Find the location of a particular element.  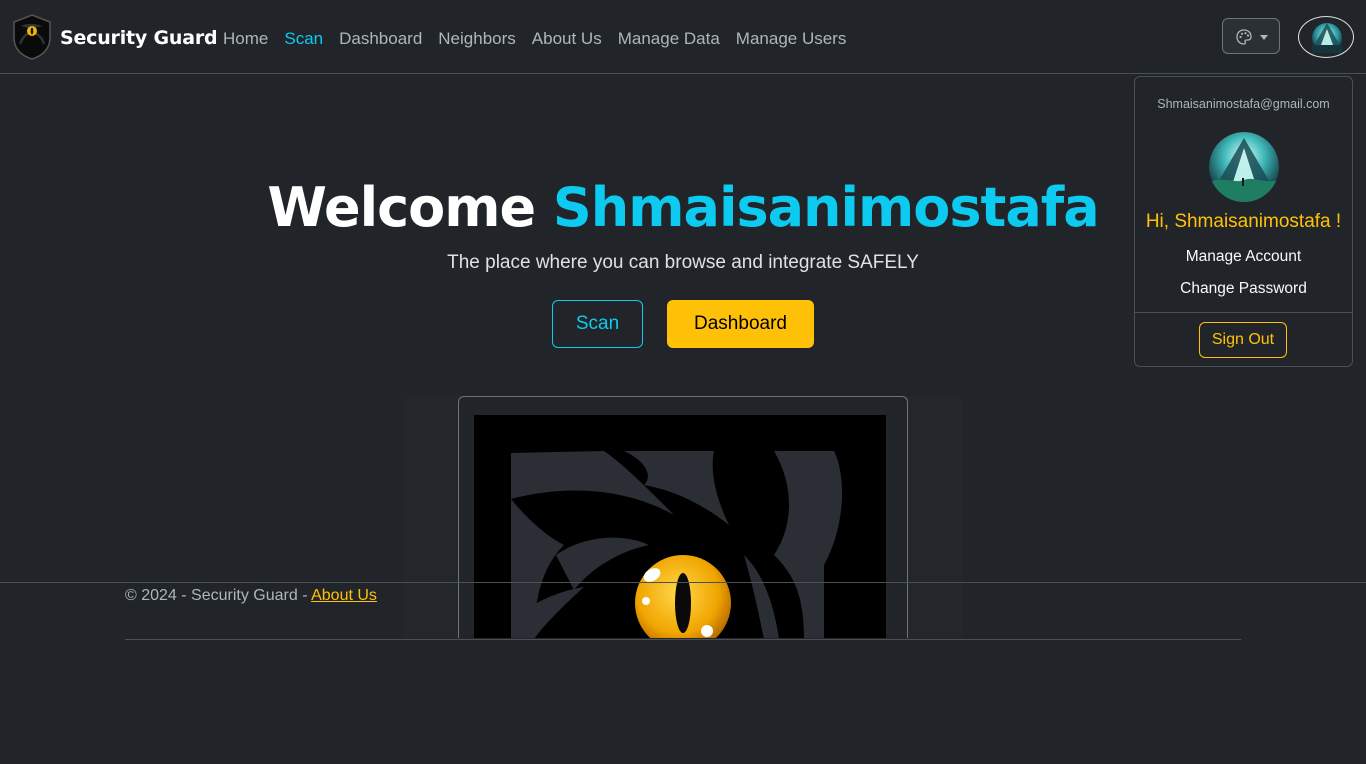

footer: © 2024 - Security Guard - About Us is located at coordinates (251, 596).